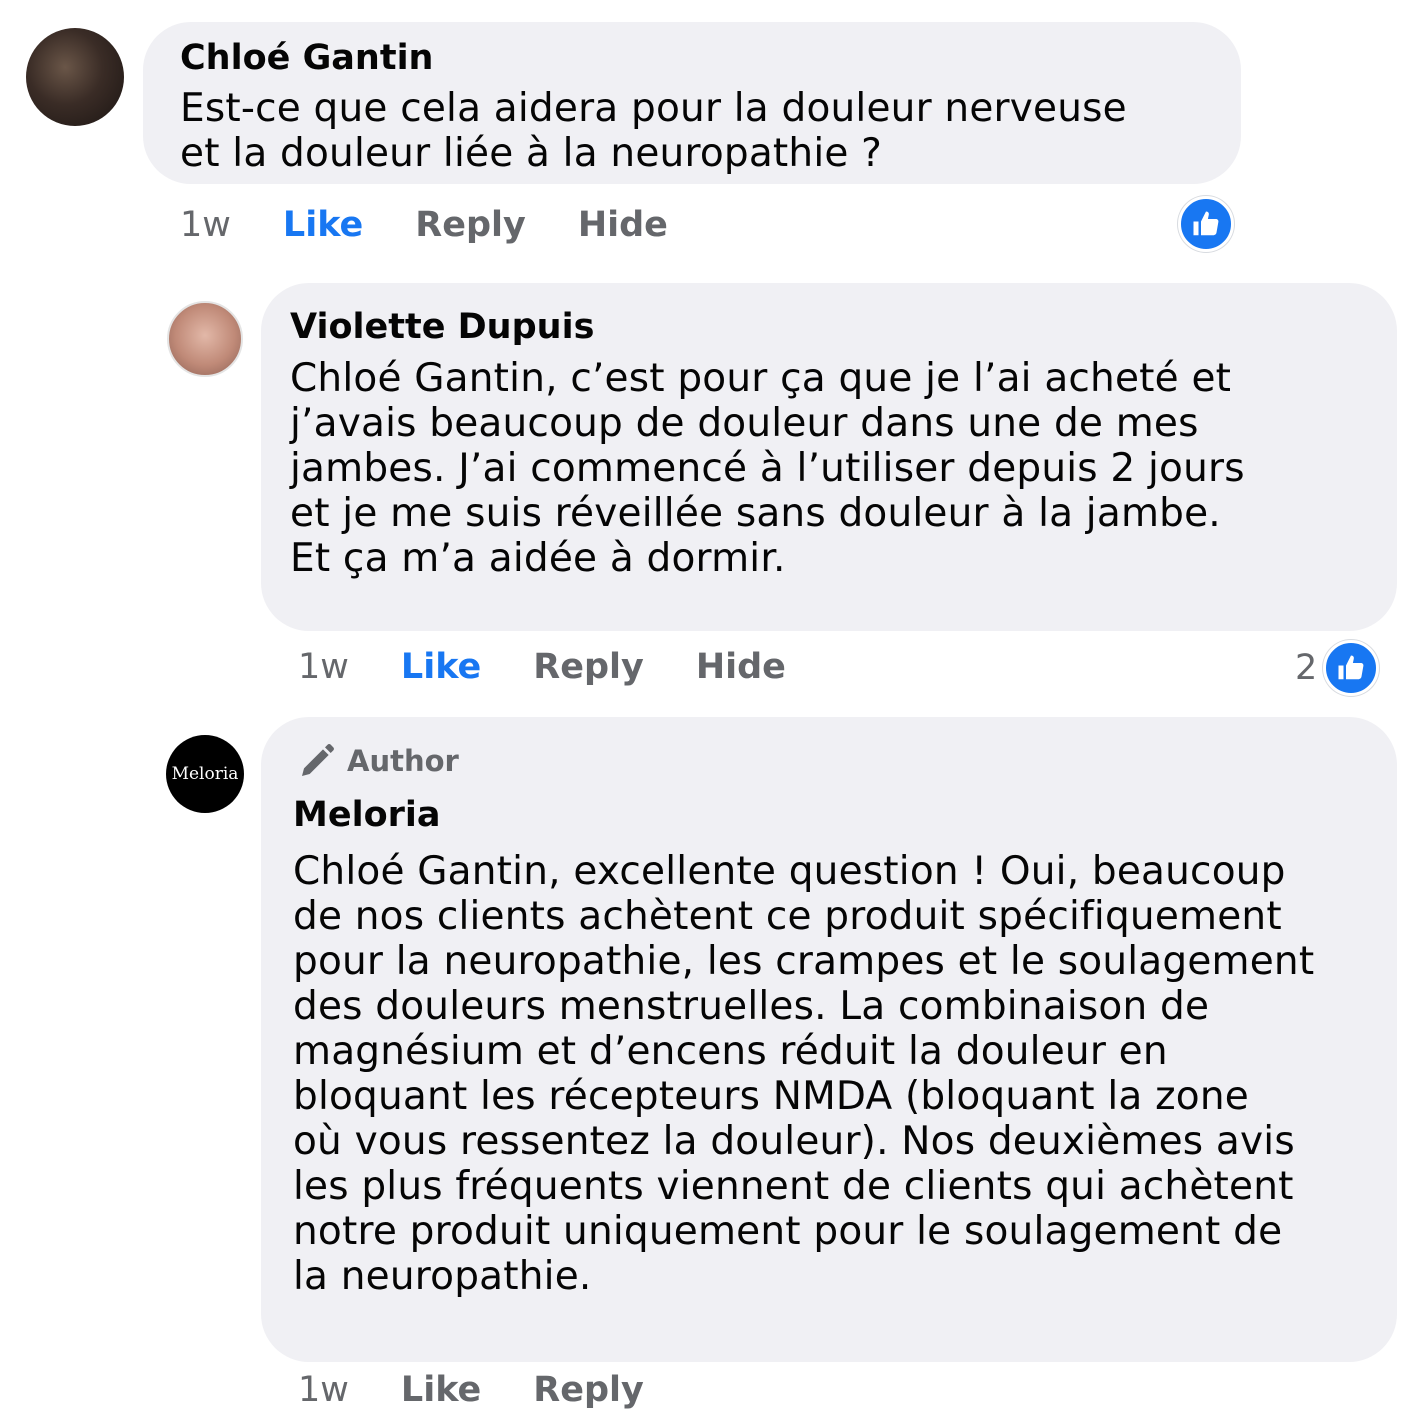 This screenshot has width=1420, height=1420. What do you see at coordinates (367, 815) in the screenshot?
I see `comment-author: Meloria` at bounding box center [367, 815].